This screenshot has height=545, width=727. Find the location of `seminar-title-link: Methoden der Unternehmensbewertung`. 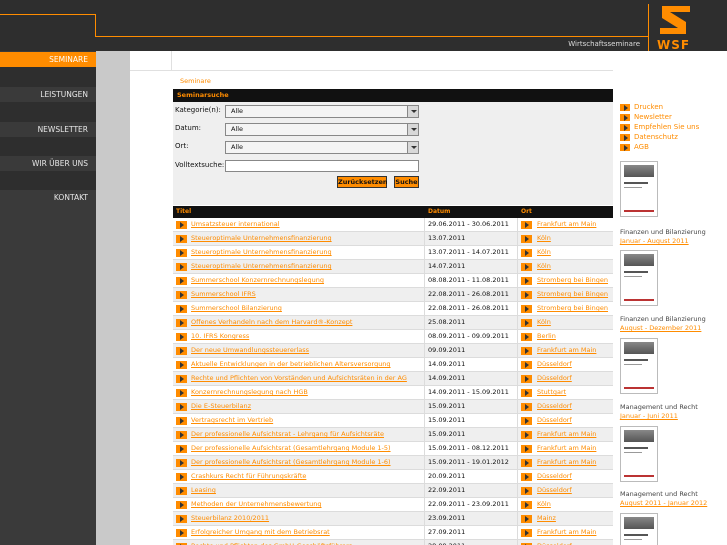

seminar-title-link: Methoden der Unternehmensbewertung is located at coordinates (307, 504).